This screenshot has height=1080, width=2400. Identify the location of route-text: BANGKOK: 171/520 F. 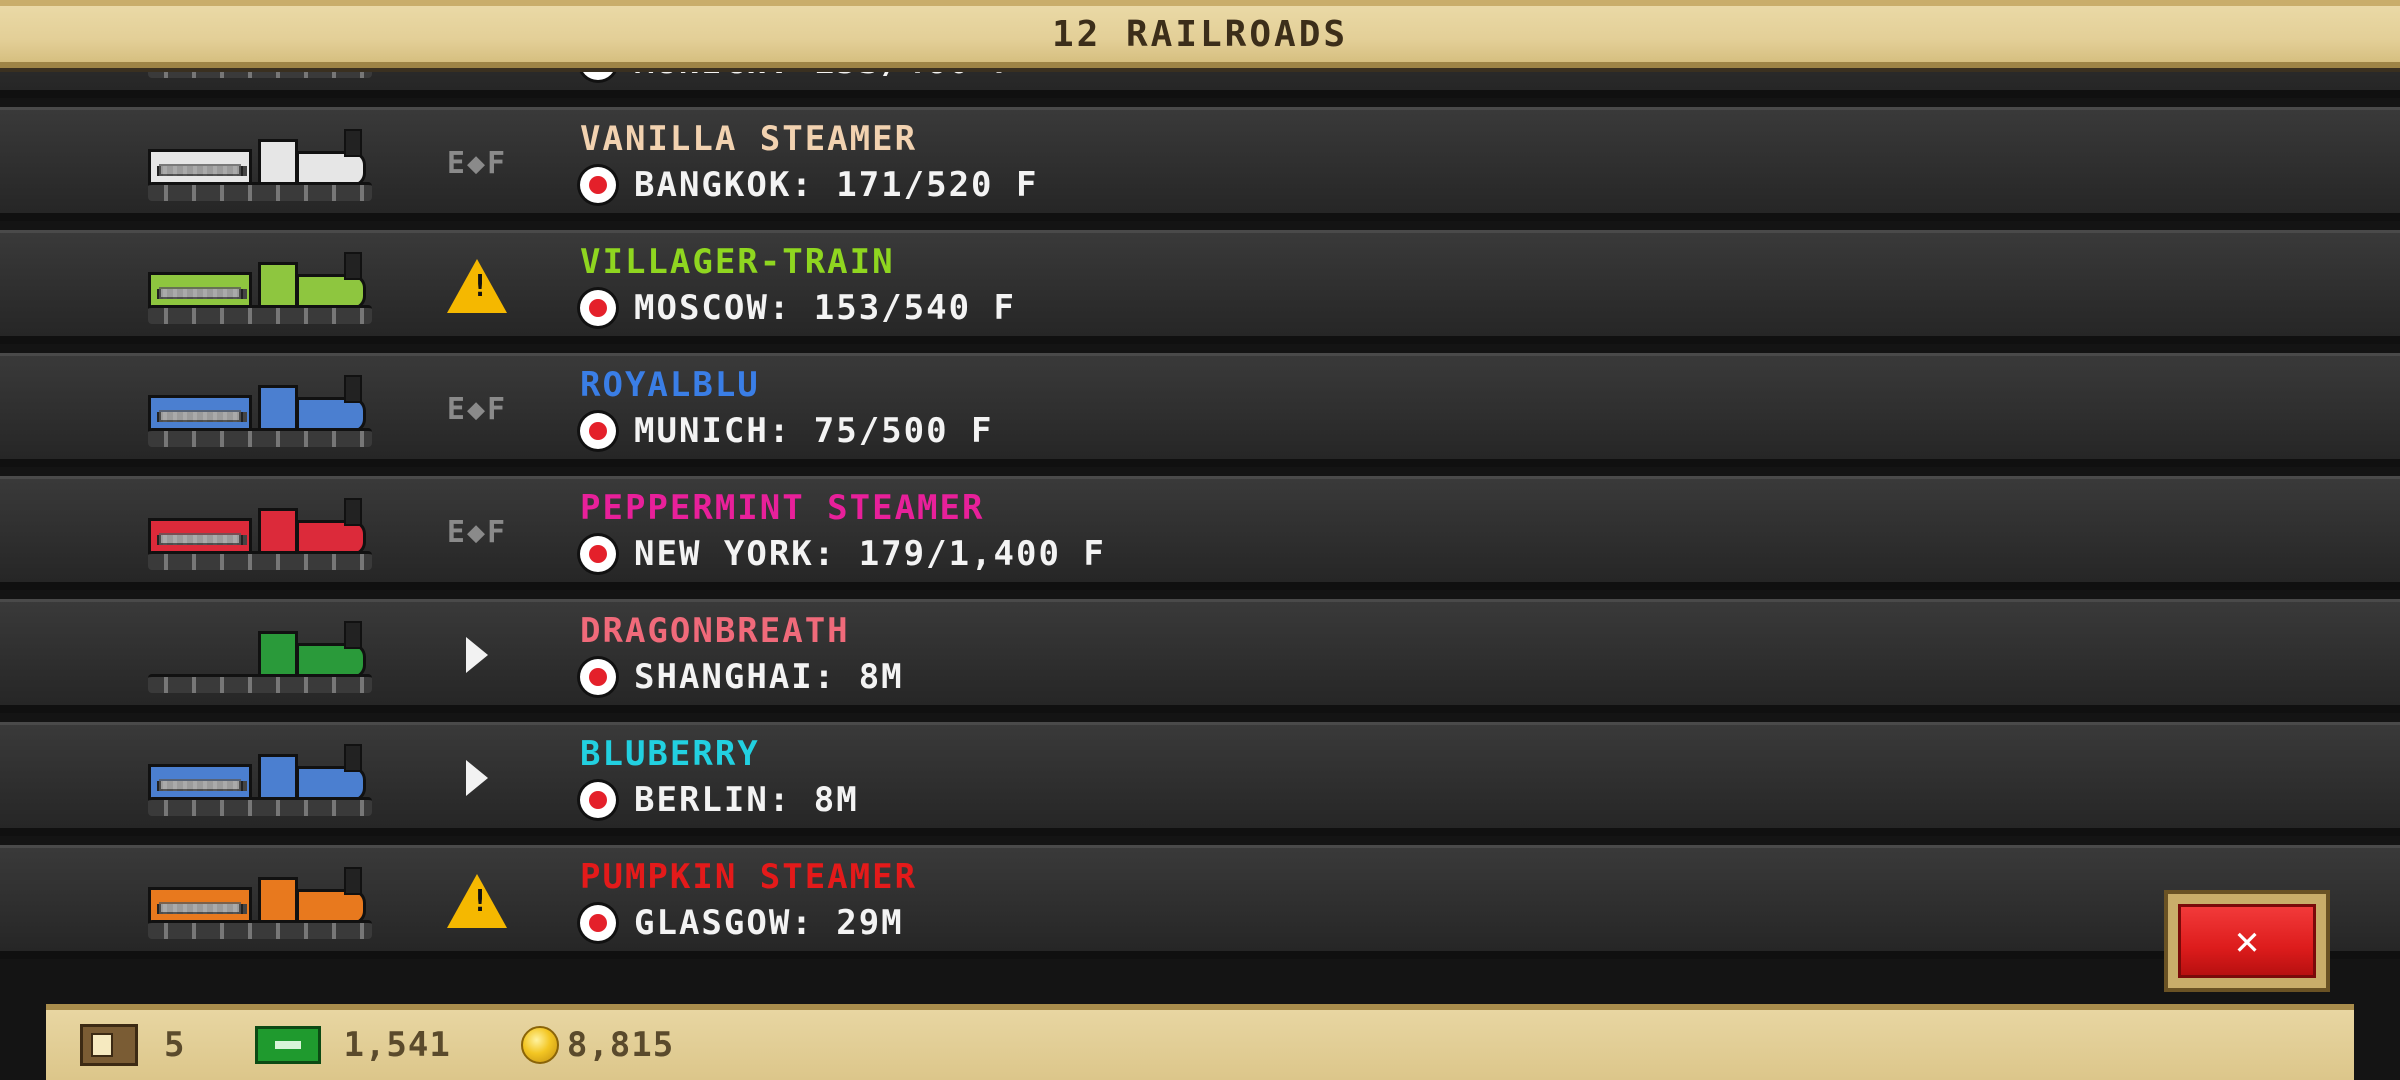
(836, 185).